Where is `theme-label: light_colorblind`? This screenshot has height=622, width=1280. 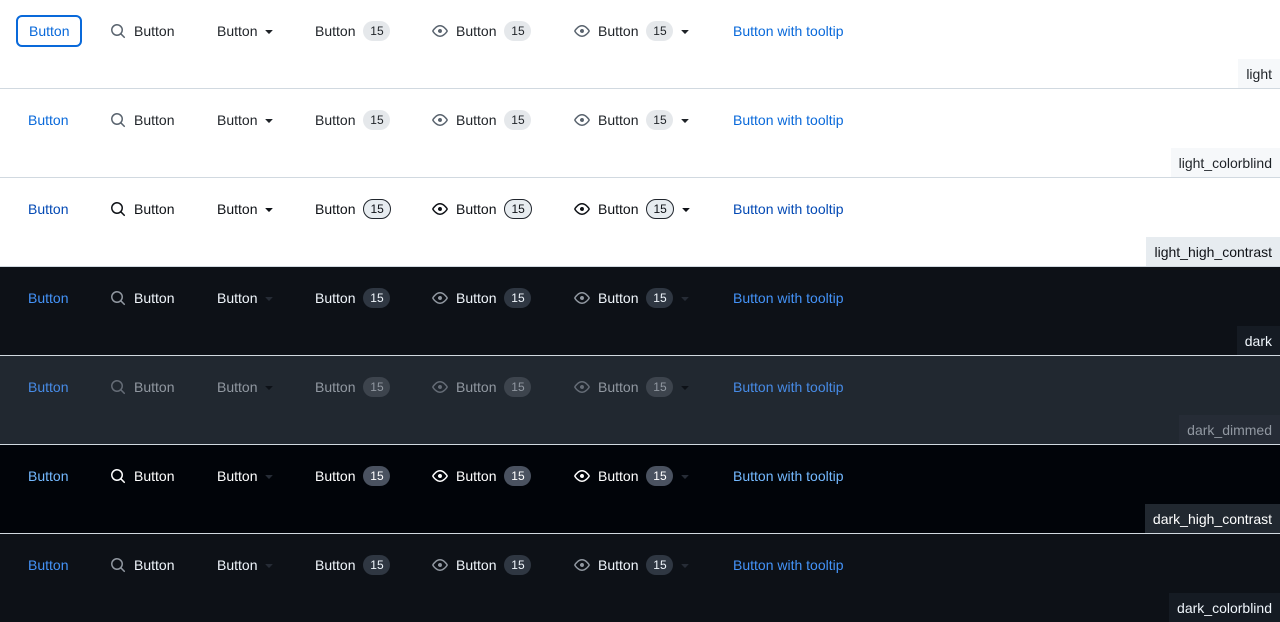 theme-label: light_colorblind is located at coordinates (1225, 162).